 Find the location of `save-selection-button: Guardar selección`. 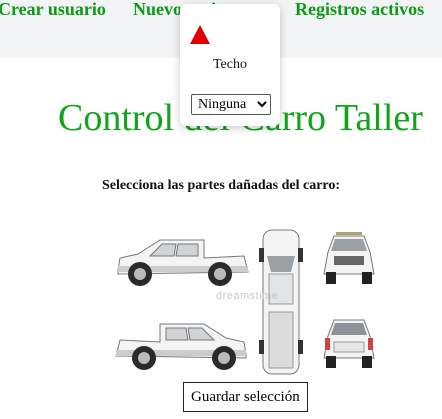

save-selection-button: Guardar selección is located at coordinates (245, 397).